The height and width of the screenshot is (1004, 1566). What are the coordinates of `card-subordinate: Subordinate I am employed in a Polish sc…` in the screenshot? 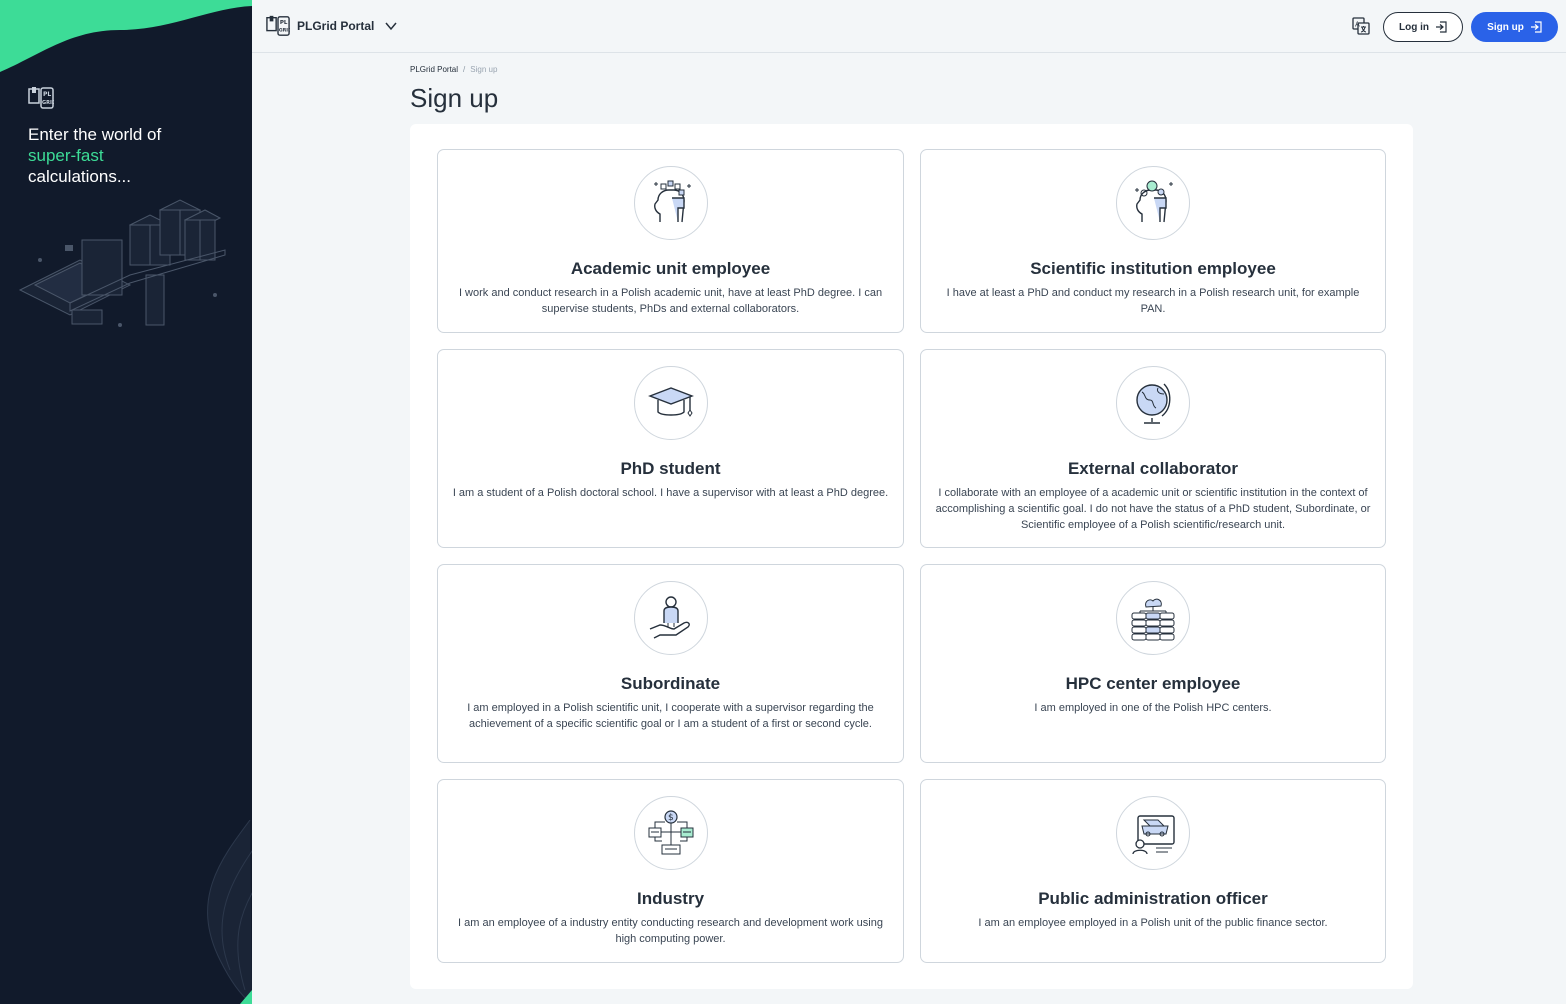 It's located at (670, 663).